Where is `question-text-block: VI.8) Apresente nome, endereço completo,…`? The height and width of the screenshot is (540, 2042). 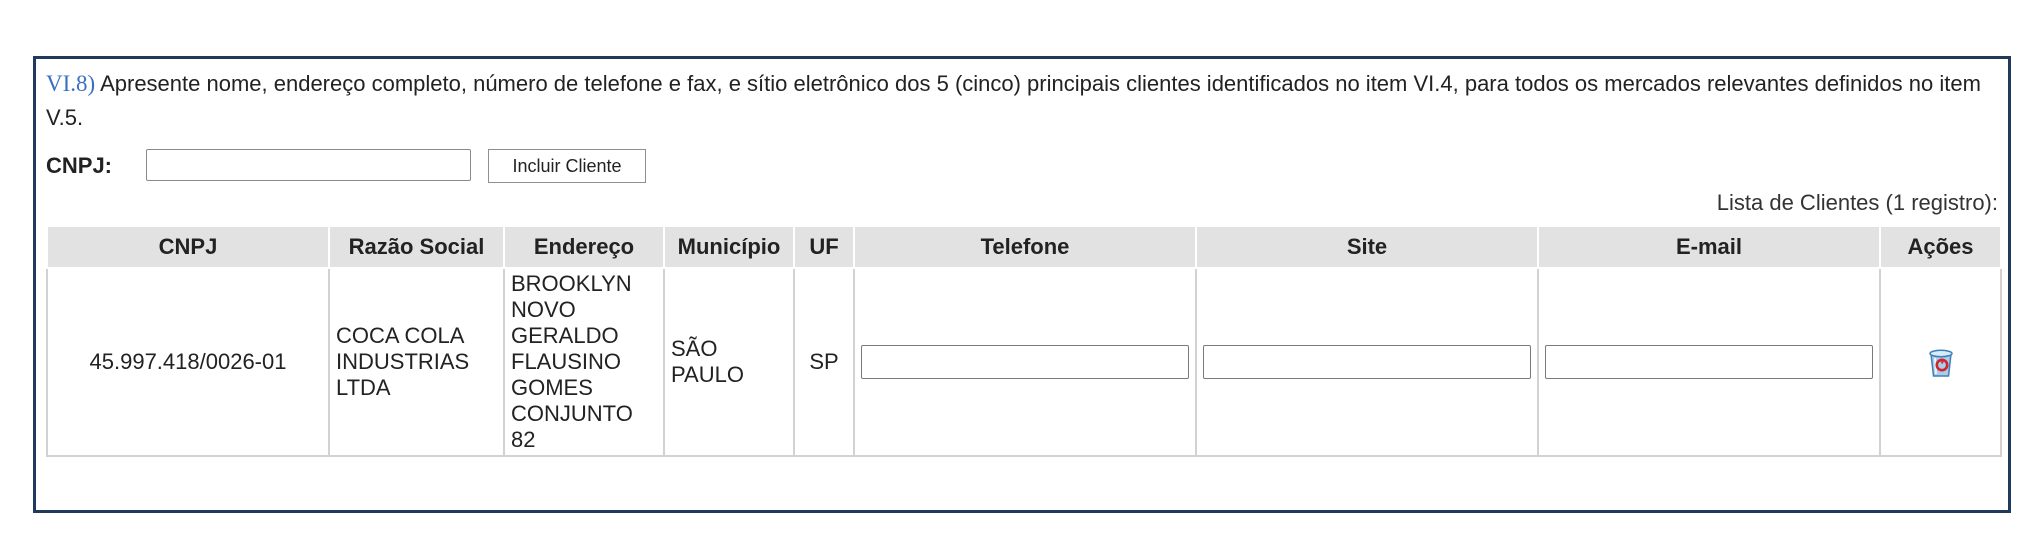 question-text-block: VI.8) Apresente nome, endereço completo,… is located at coordinates (1021, 101).